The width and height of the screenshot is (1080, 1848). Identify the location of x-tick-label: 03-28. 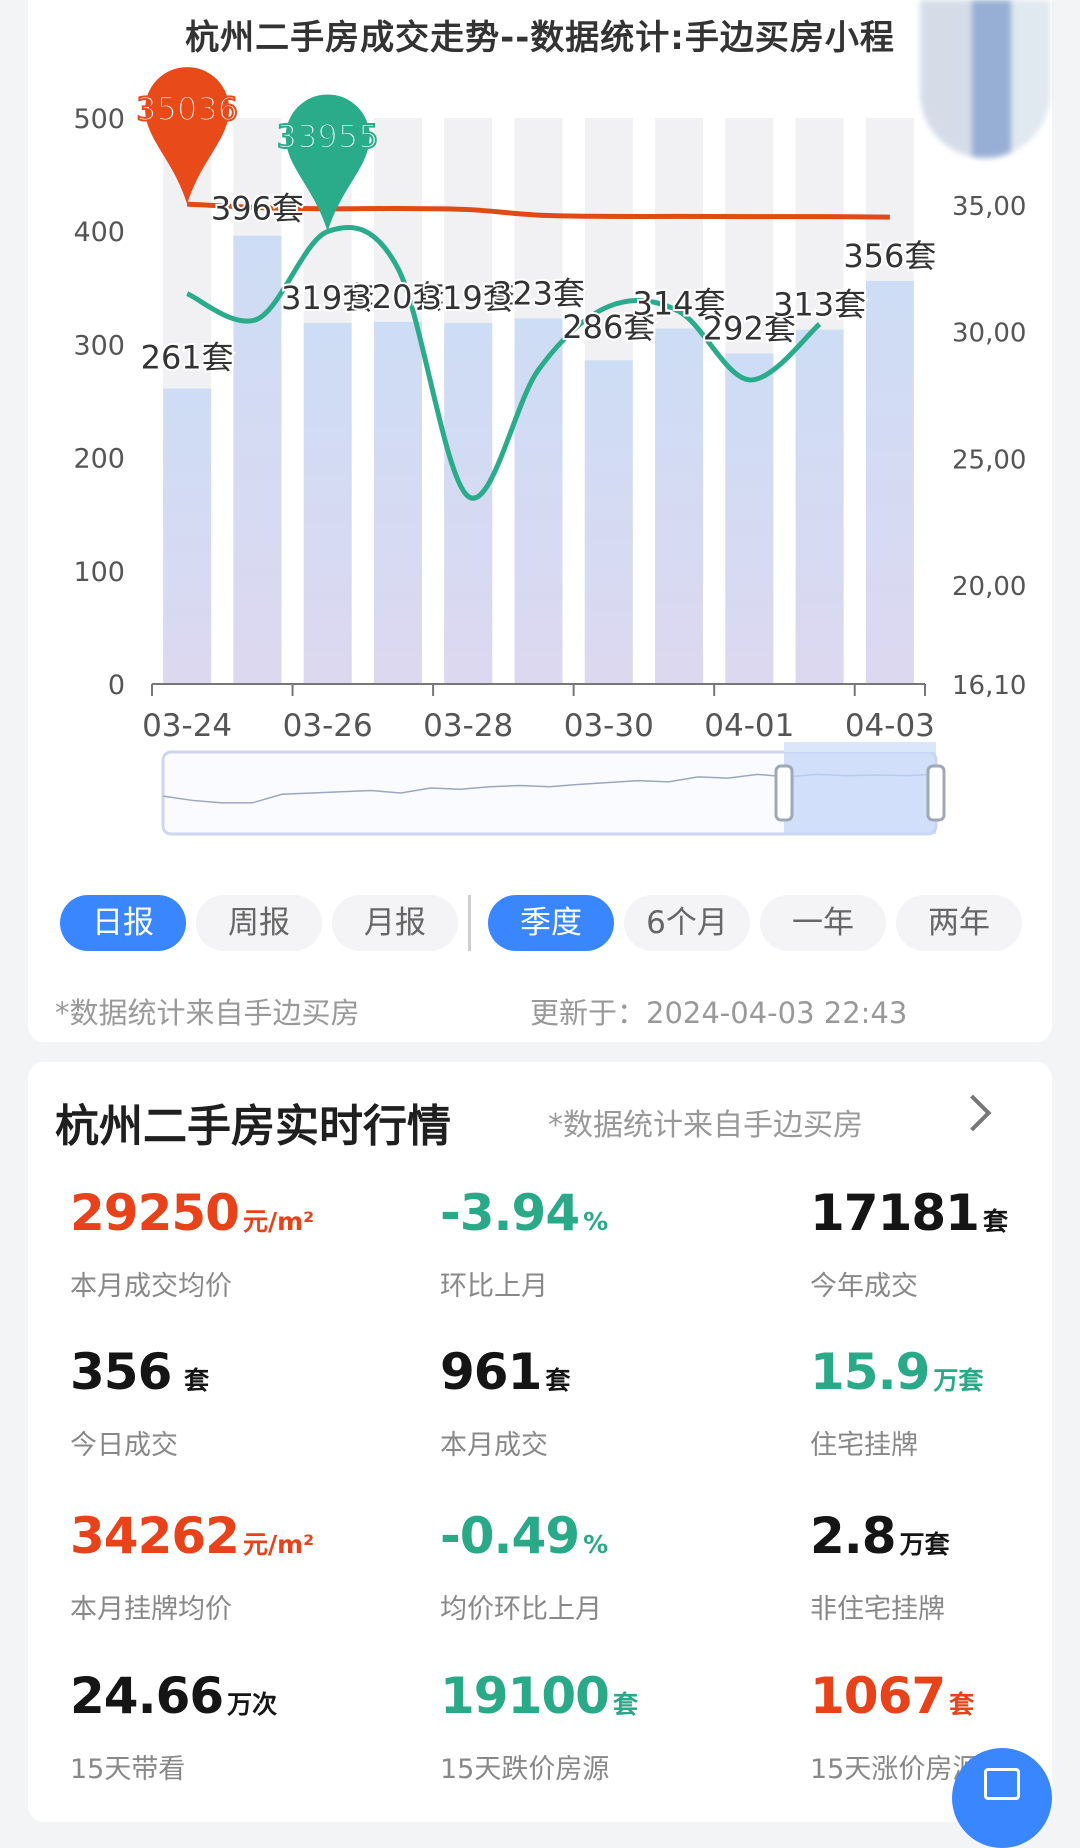
(468, 726).